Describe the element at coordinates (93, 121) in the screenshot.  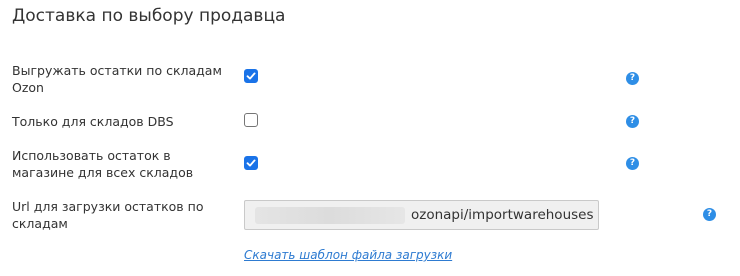
I see `row-label-dbs-only: Только для складов DBS` at that location.